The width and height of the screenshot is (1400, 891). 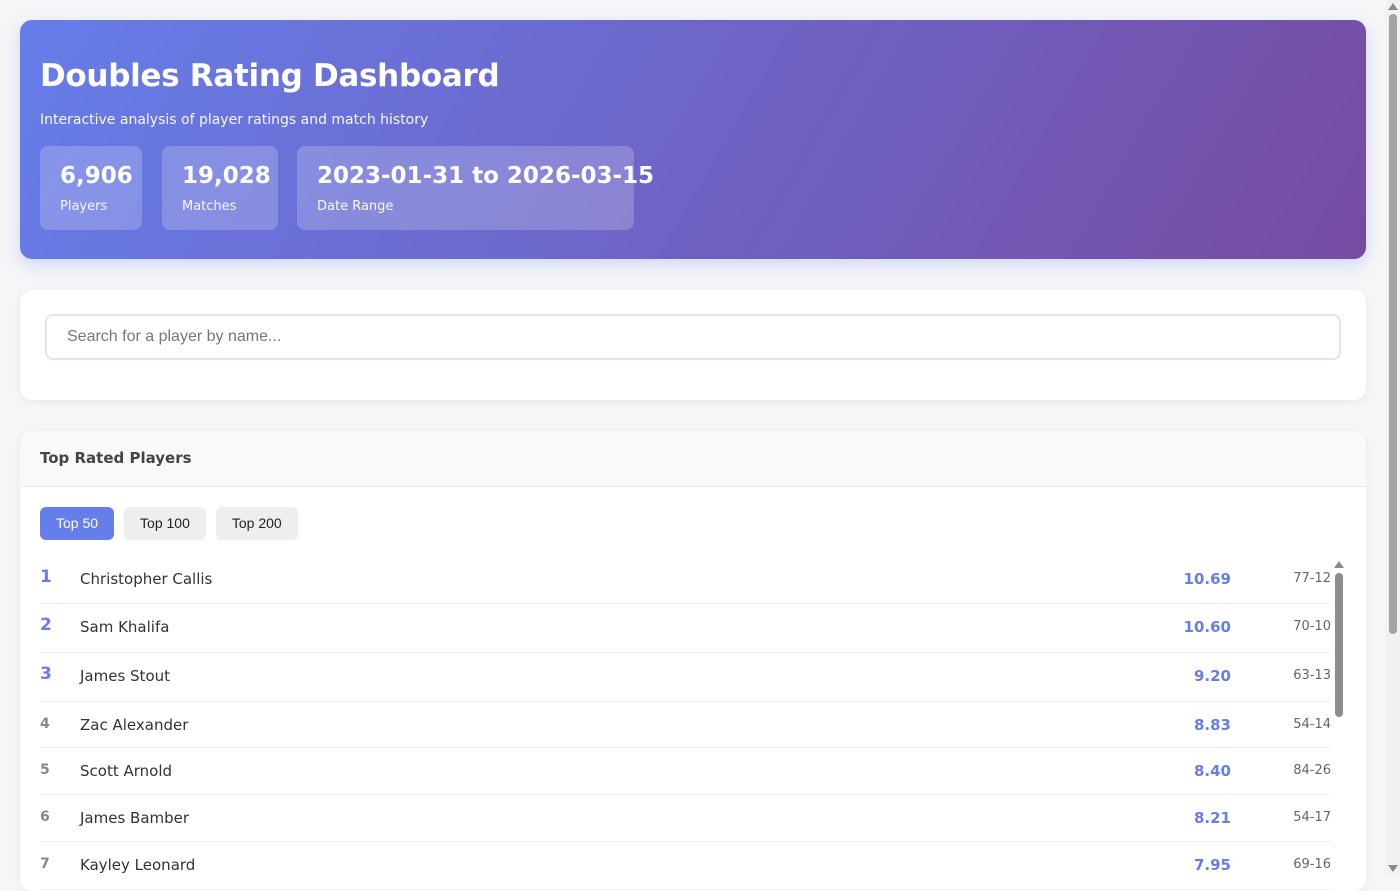 I want to click on player-rank: 4, so click(x=45, y=724).